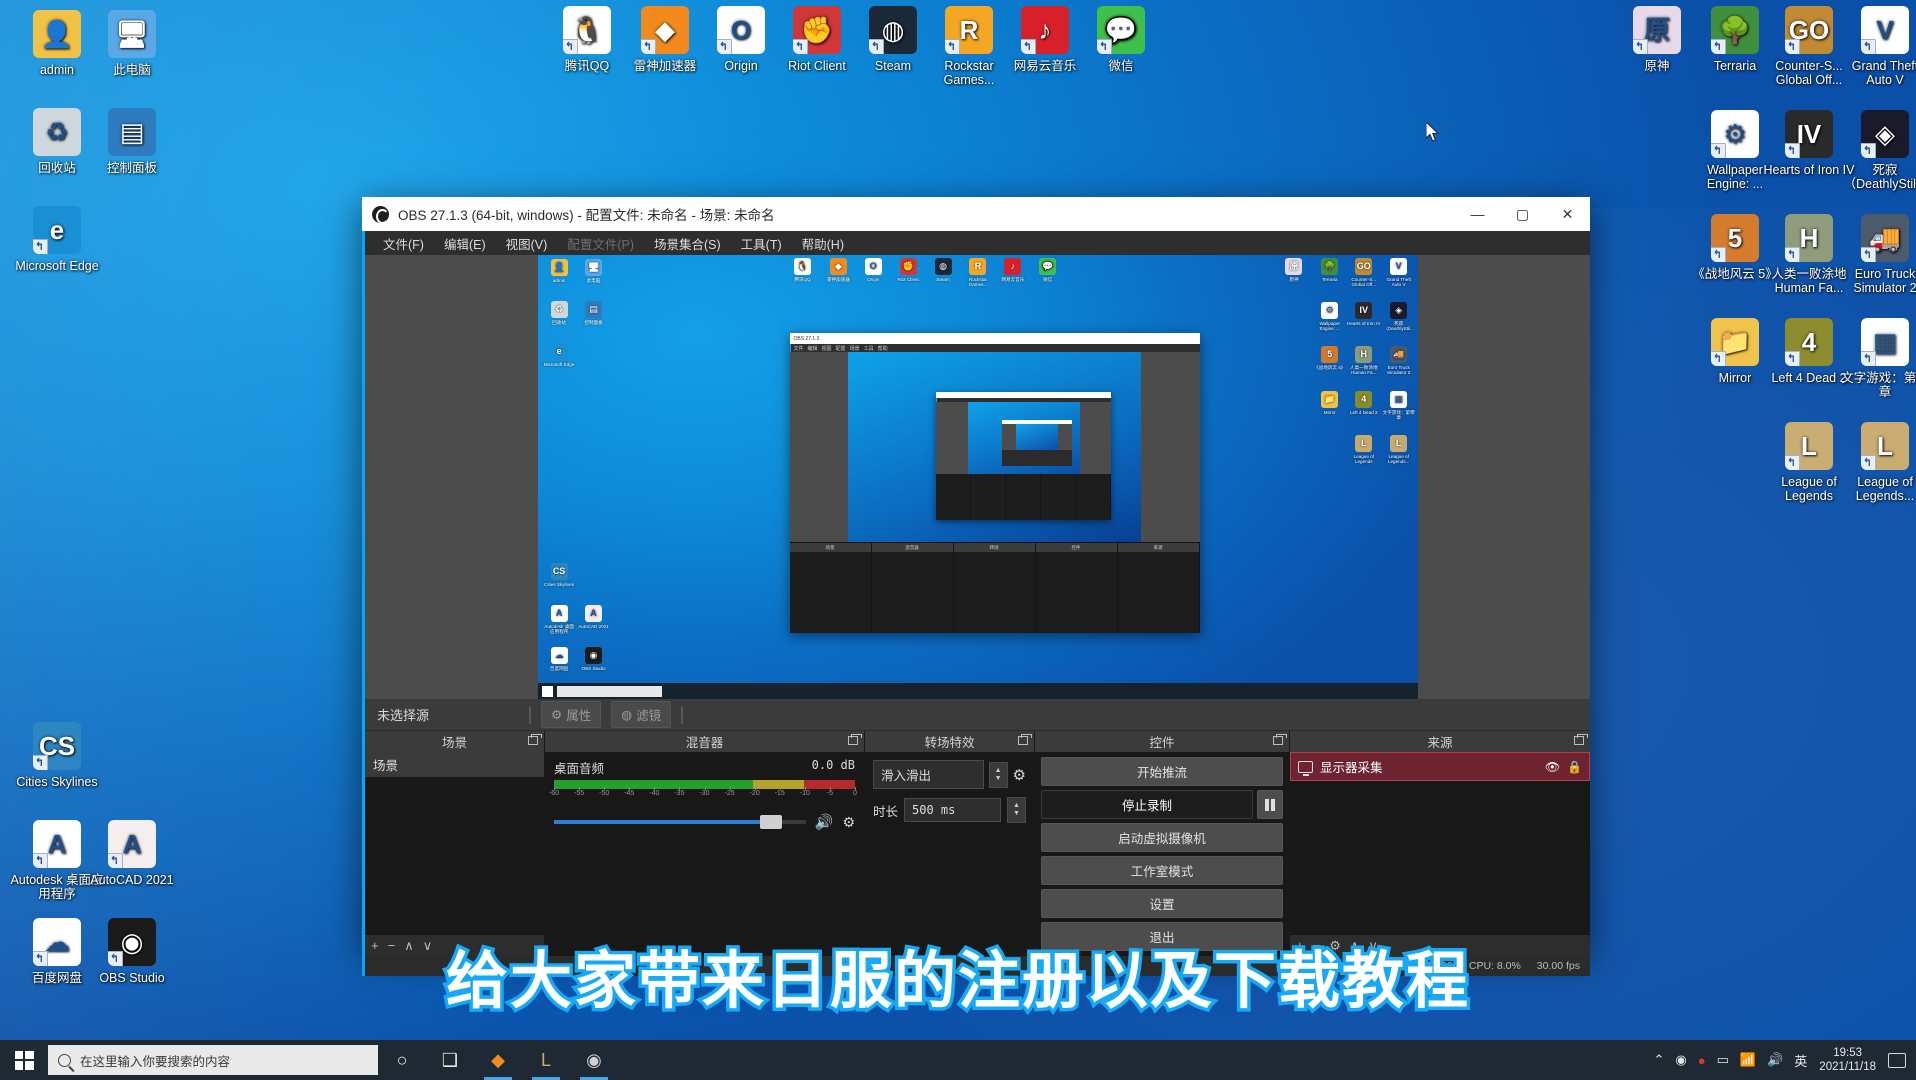  Describe the element at coordinates (1877, 254) in the screenshot. I see `desktop-icon-euro-truck-sim: 🚚 Euro Truck Simulator 2` at that location.